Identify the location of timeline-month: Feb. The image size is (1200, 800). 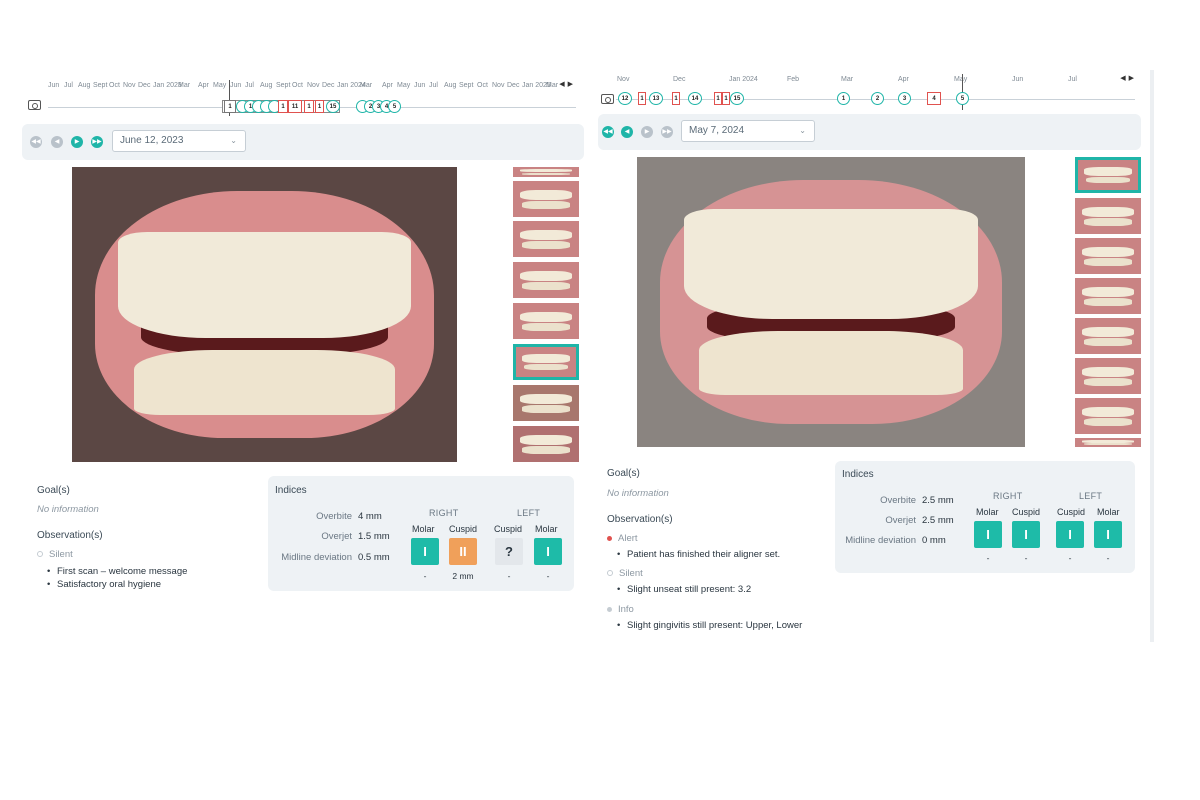
(793, 79).